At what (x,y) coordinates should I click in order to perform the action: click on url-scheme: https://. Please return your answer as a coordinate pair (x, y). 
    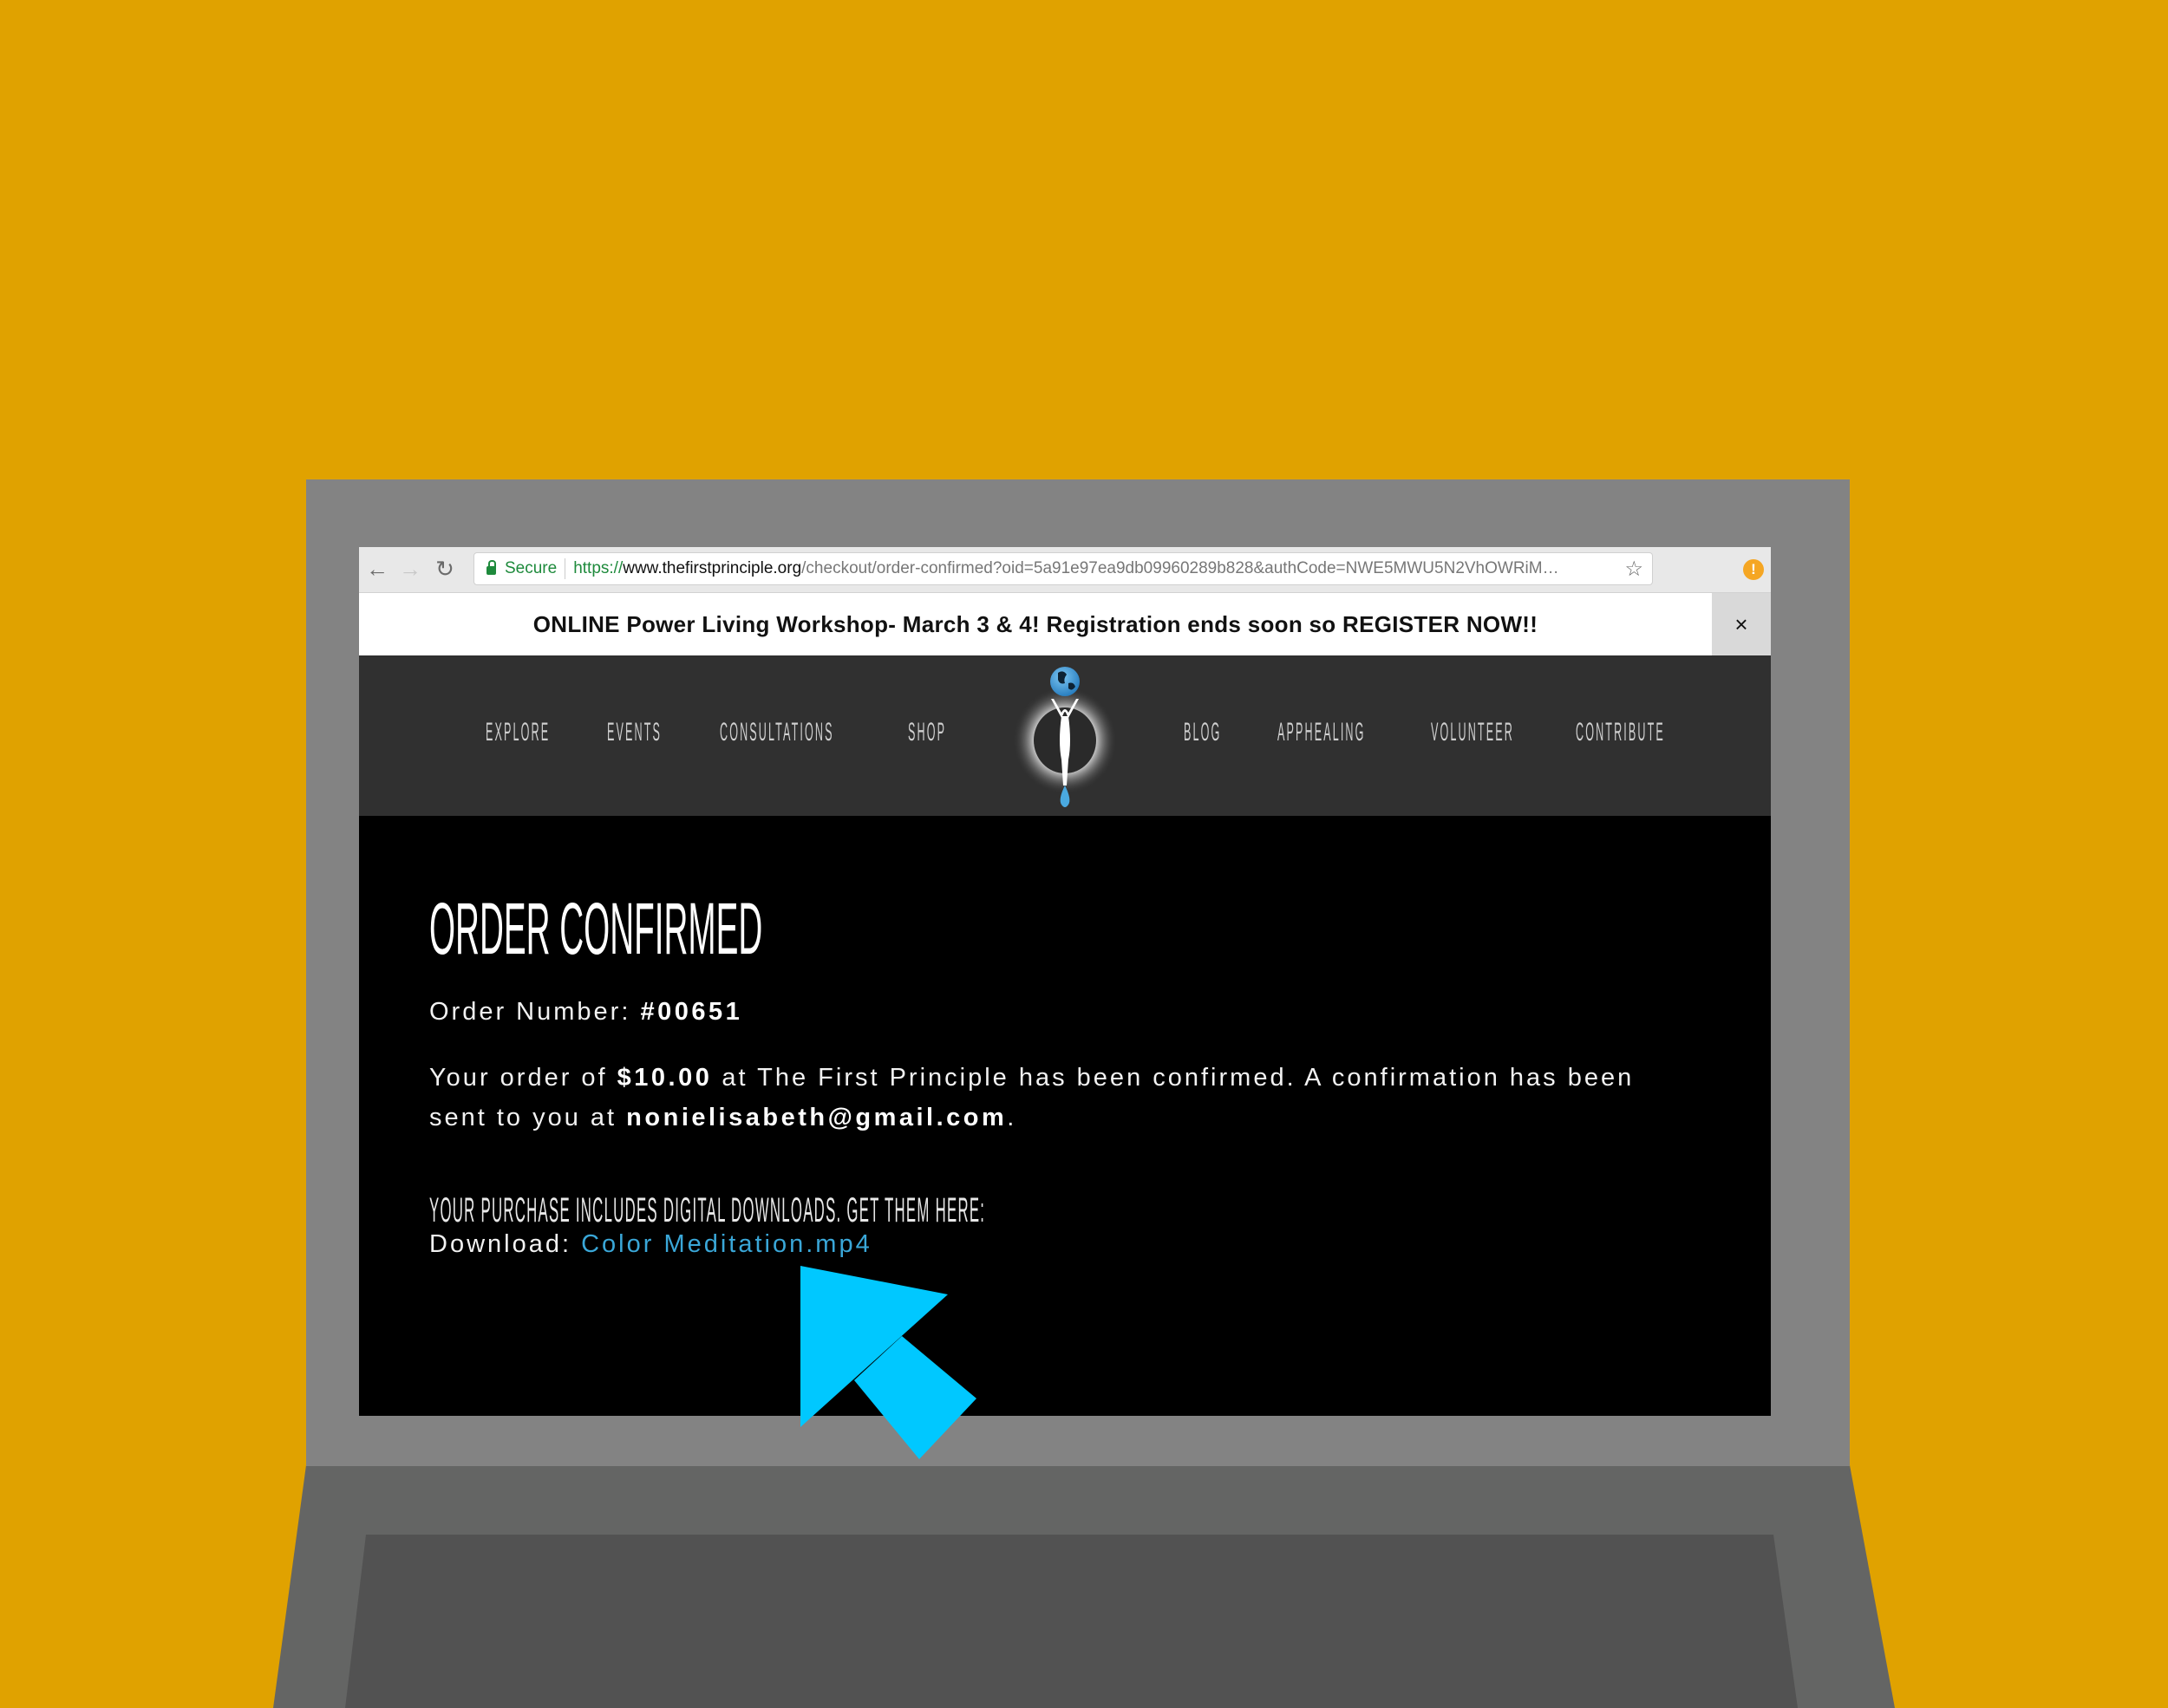
    Looking at the image, I should click on (598, 568).